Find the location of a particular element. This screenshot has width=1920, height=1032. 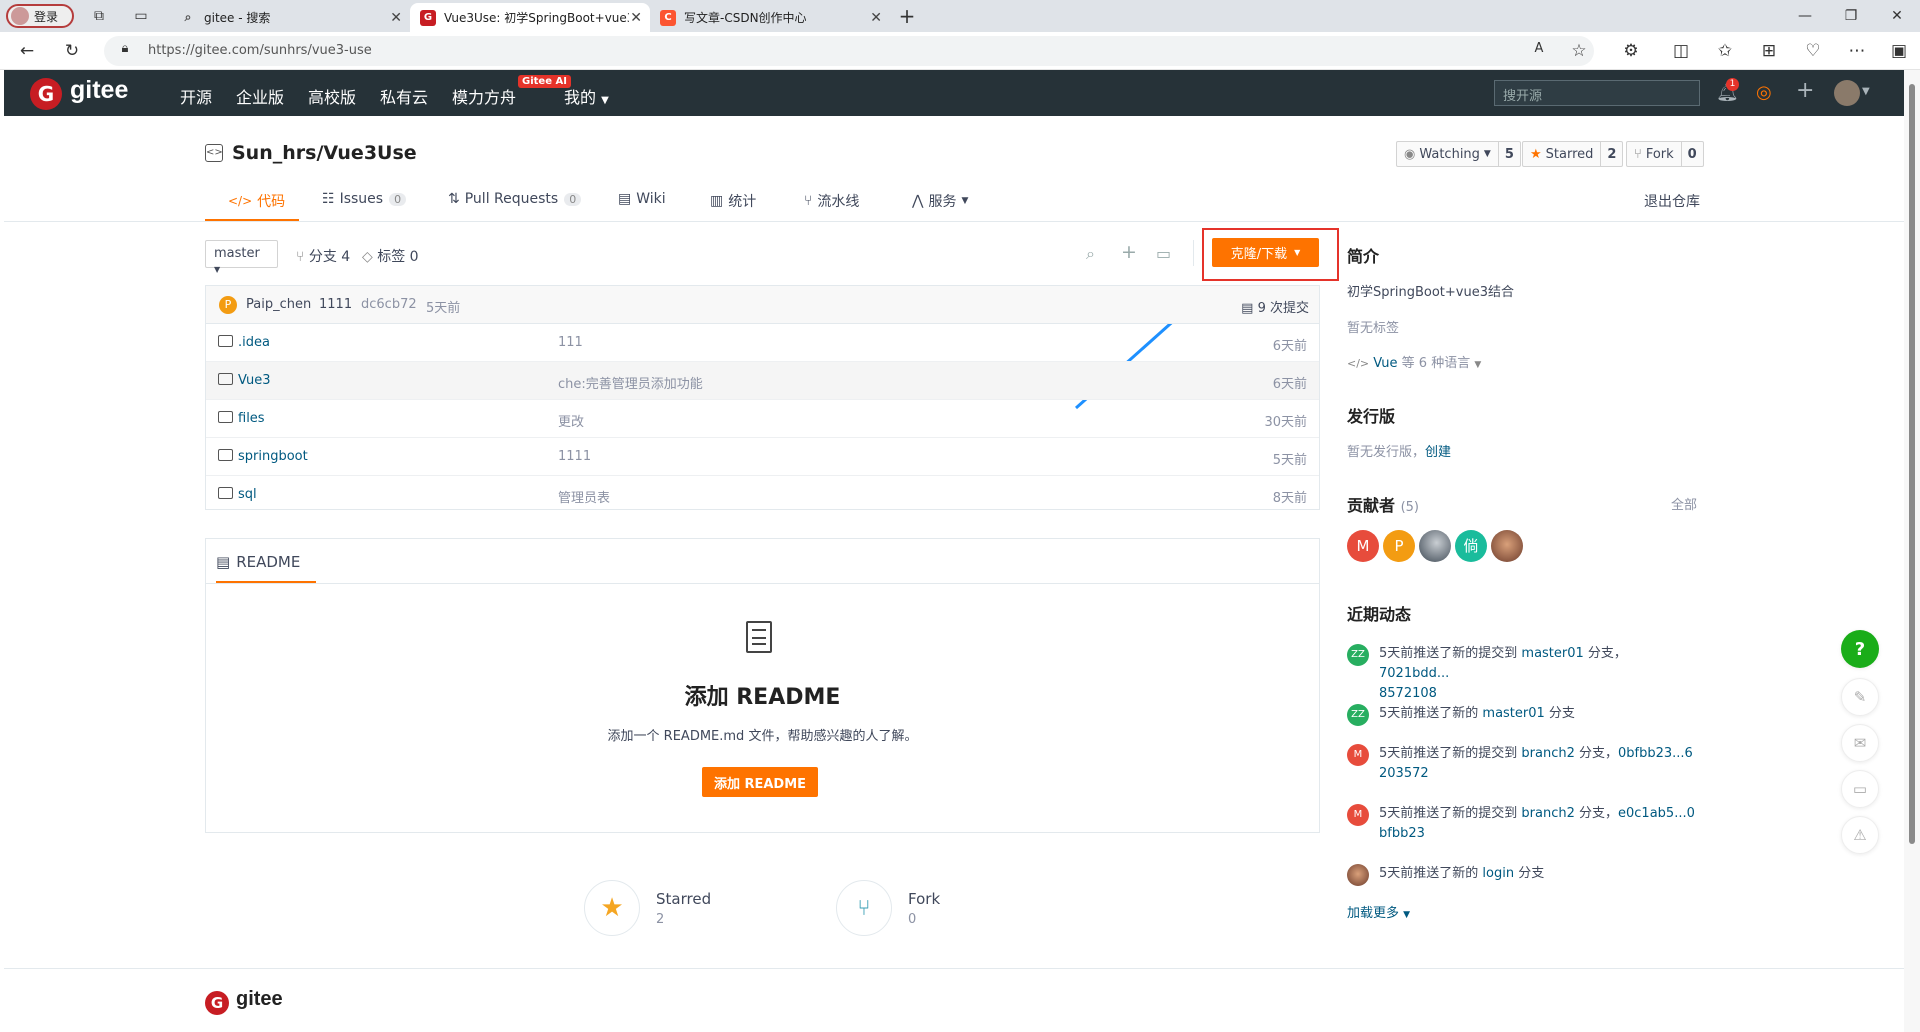

exit-repo-link: 退出仓库 is located at coordinates (1672, 201).